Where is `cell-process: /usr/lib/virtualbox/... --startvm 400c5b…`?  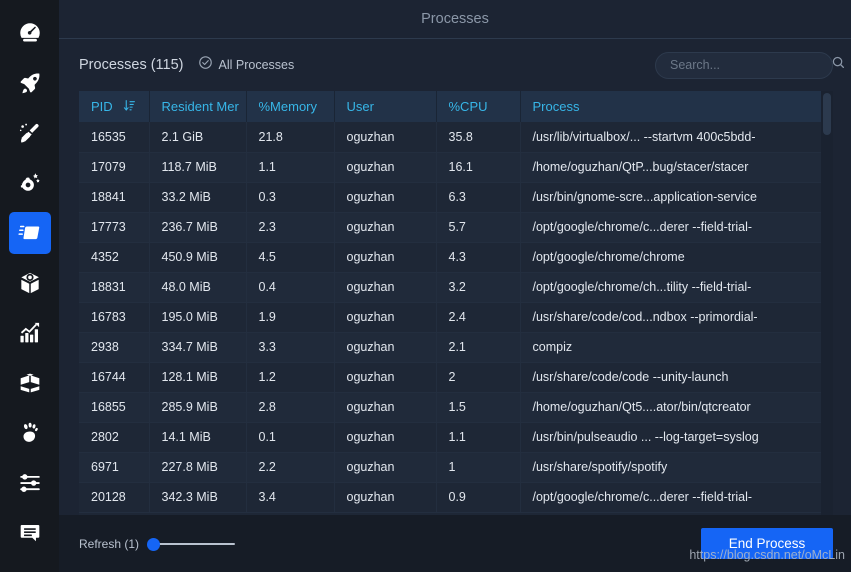
cell-process: /usr/lib/virtualbox/... --startvm 400c5b… is located at coordinates (670, 137).